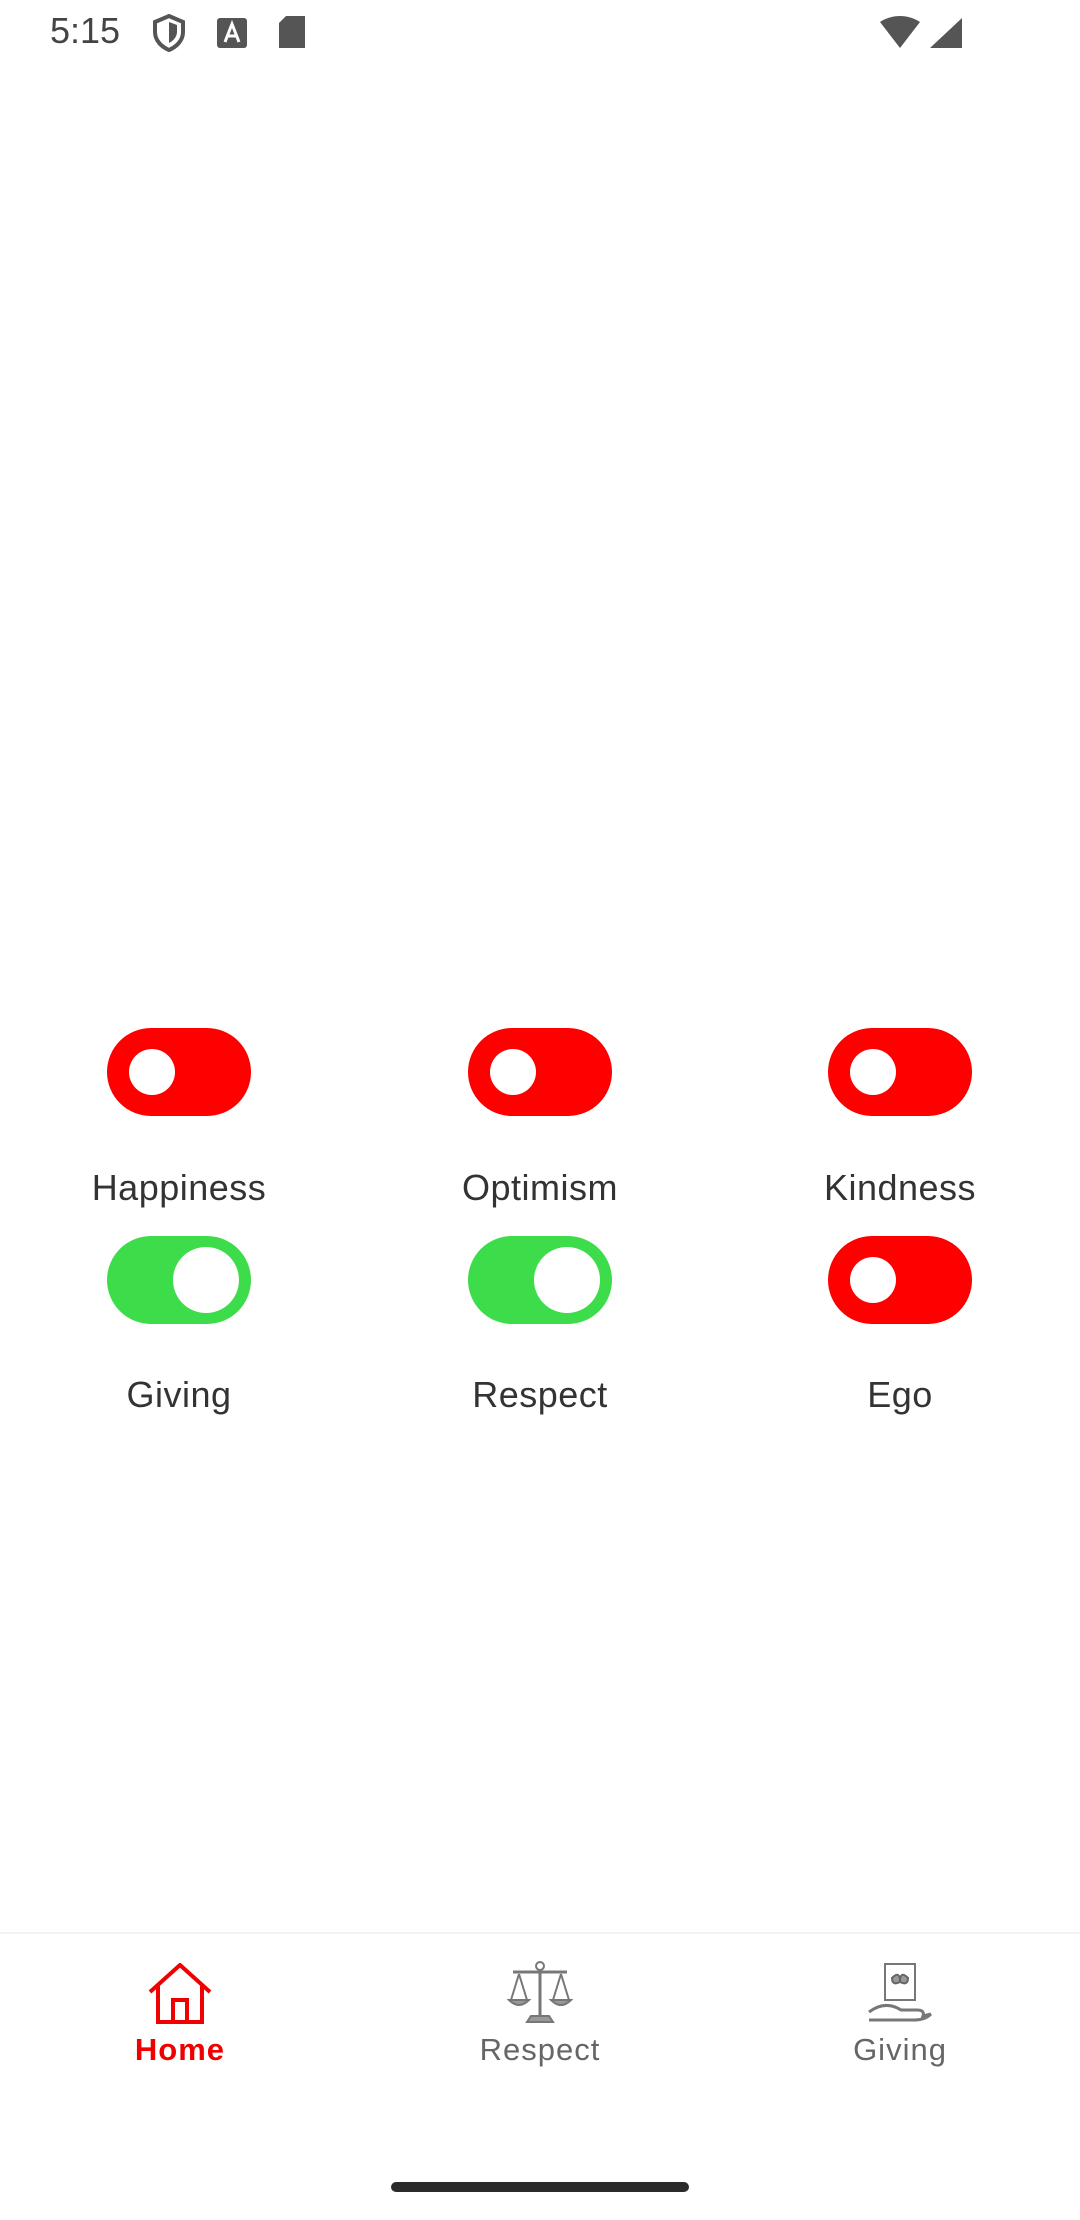  Describe the element at coordinates (540, 1993) in the screenshot. I see `scales-icon` at that location.